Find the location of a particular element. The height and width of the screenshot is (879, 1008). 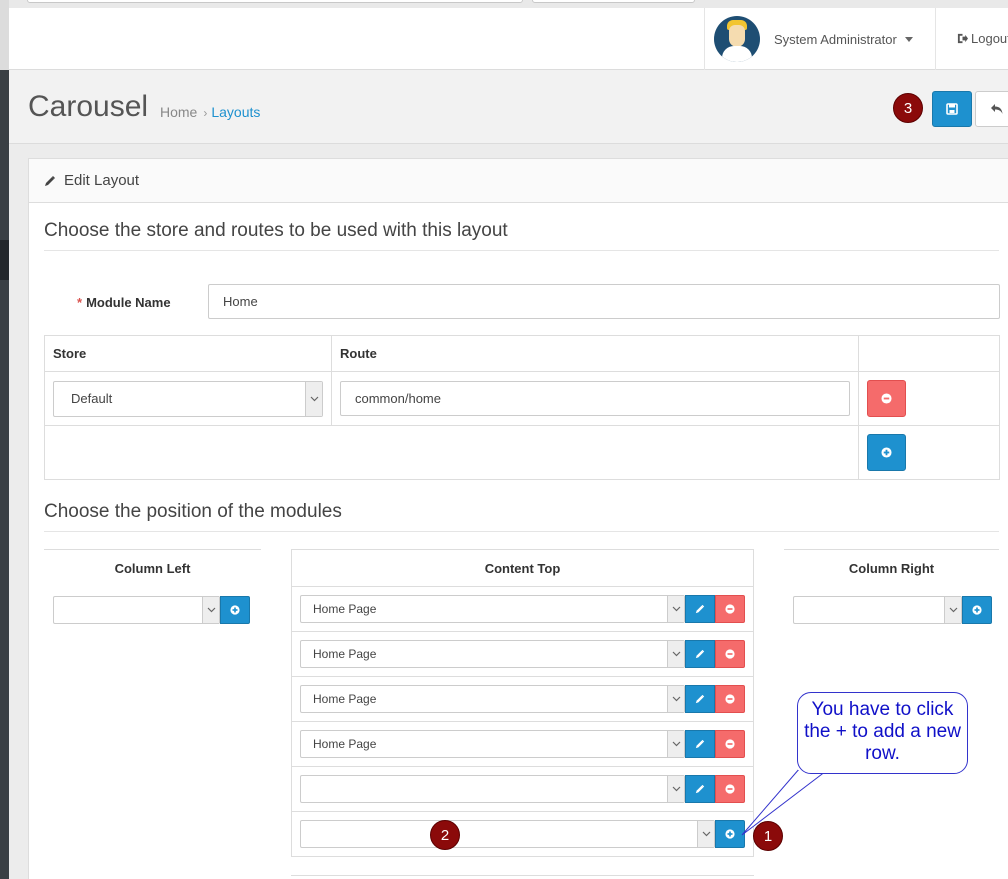

page-header: Carousel Home › Layouts 3 is located at coordinates (508, 107).